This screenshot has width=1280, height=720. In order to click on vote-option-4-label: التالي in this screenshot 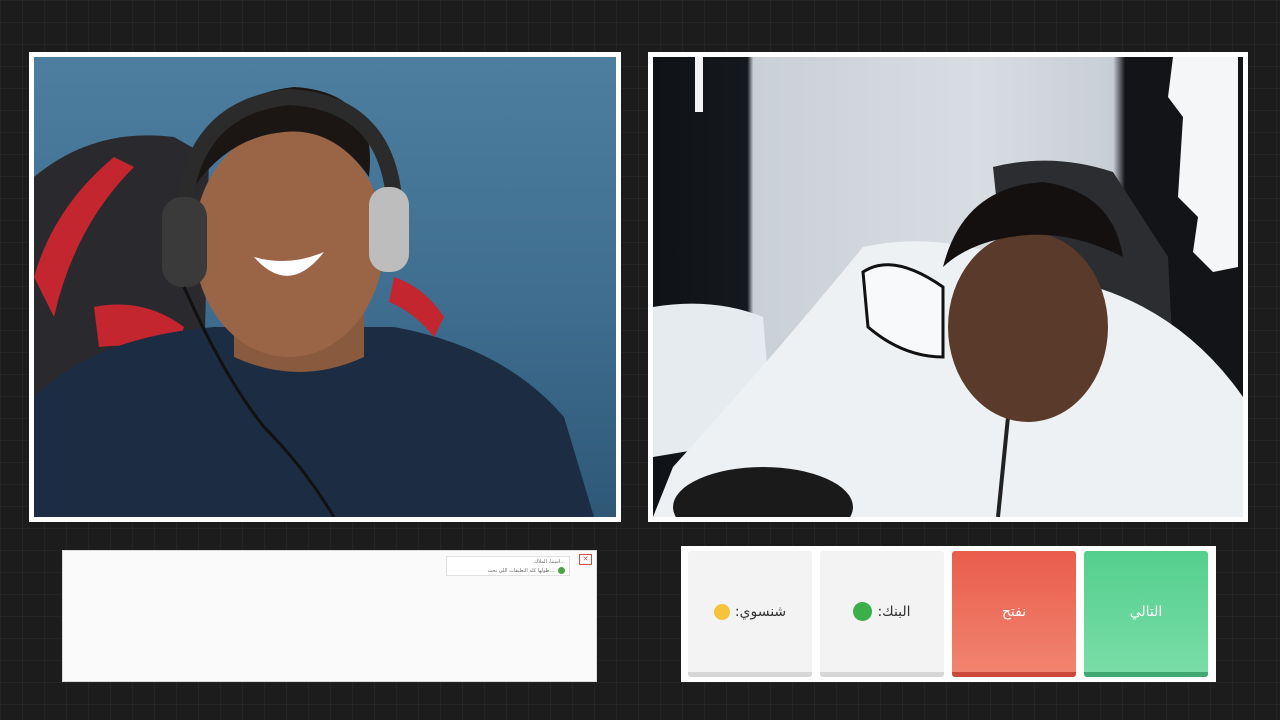, I will do `click(1146, 611)`.